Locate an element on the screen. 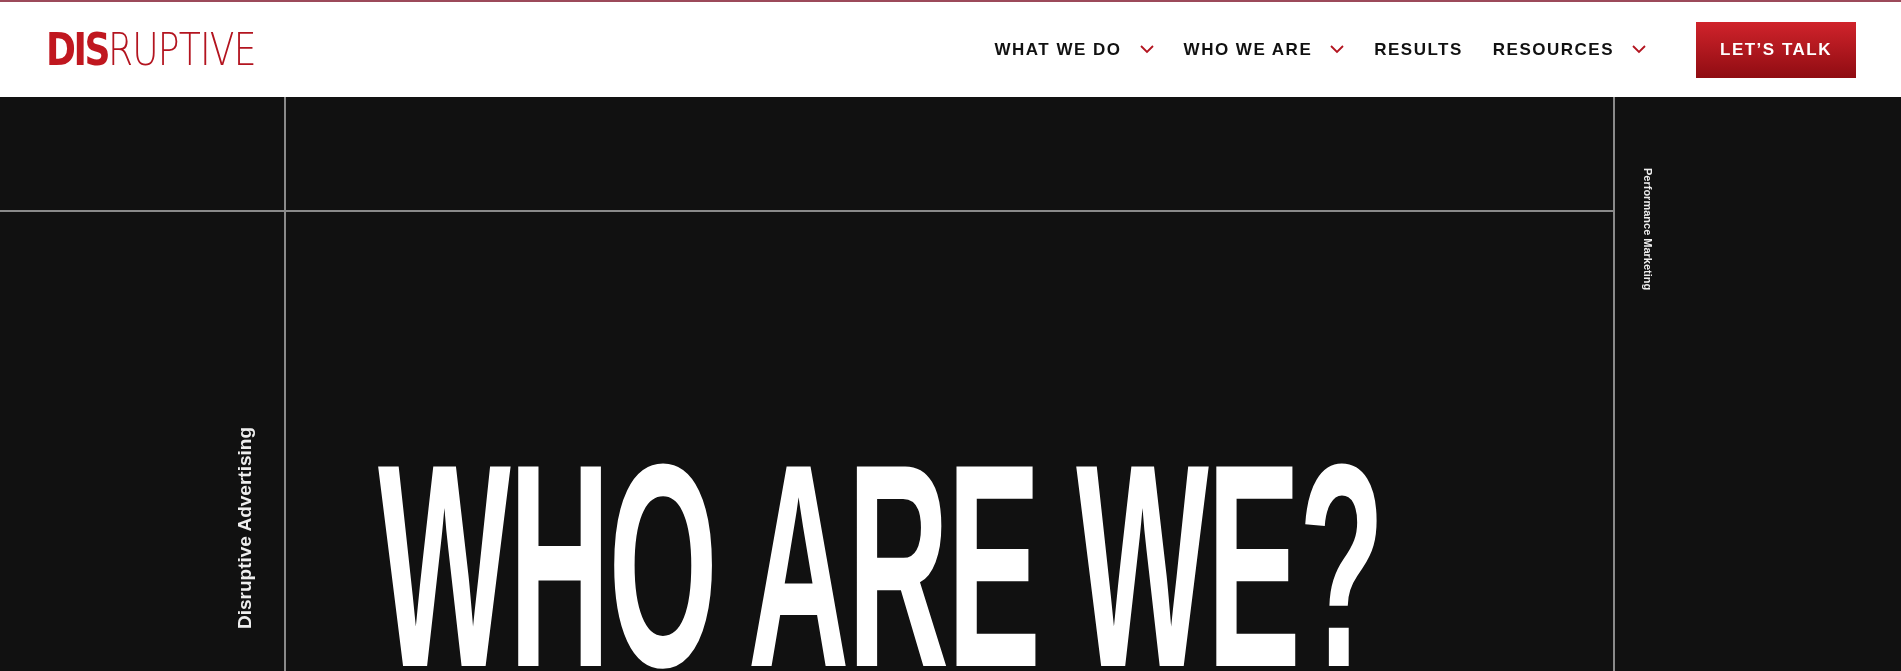 The height and width of the screenshot is (671, 1901). nav-link: RESOURCES is located at coordinates (1569, 49).